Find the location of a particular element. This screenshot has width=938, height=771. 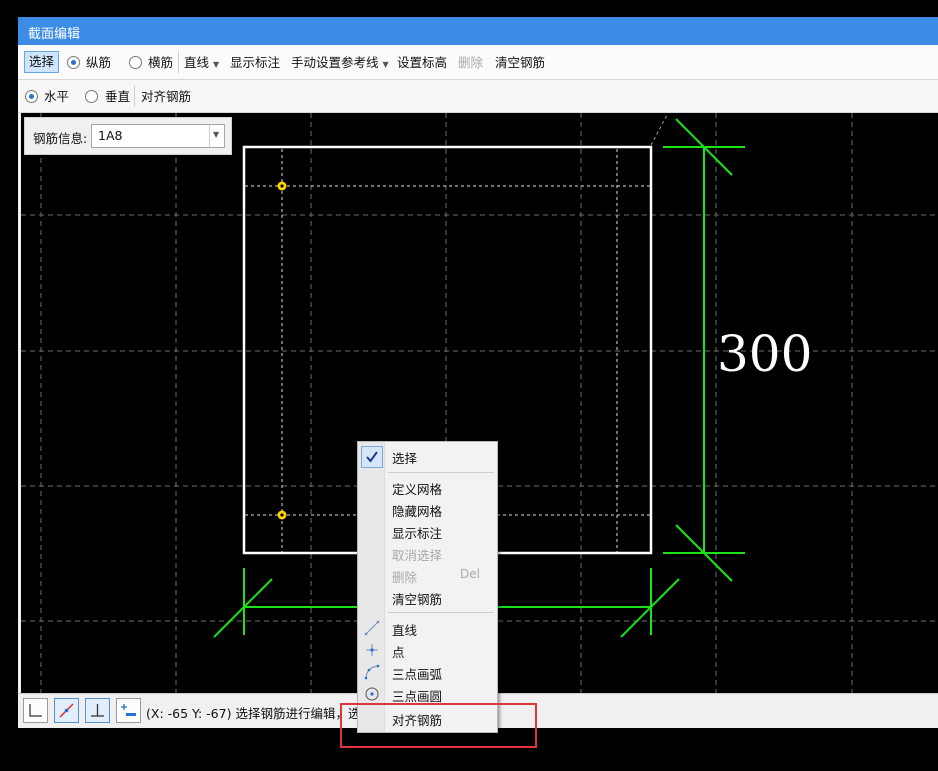

combo-divider is located at coordinates (209, 136).